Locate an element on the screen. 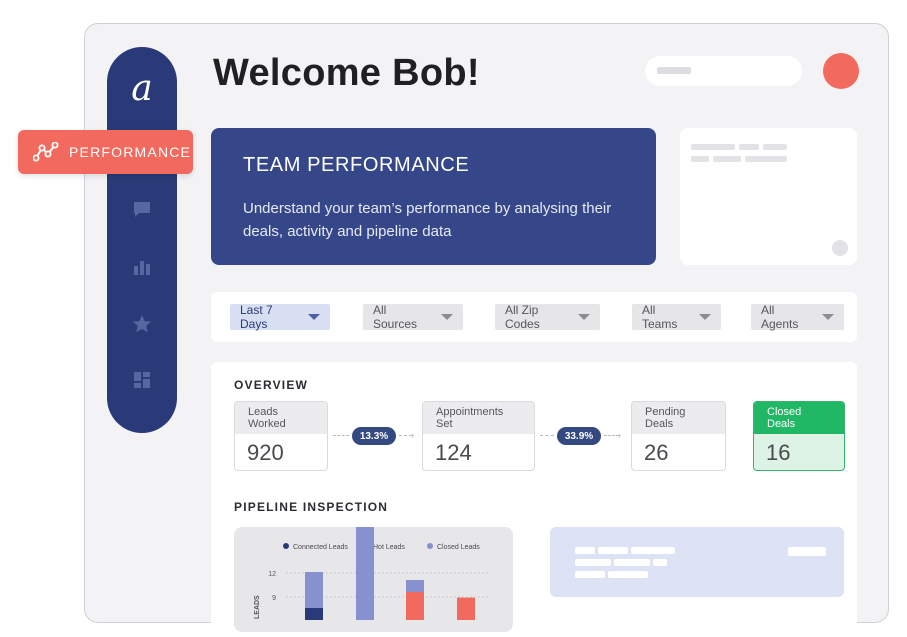 This screenshot has width=907, height=637. app-logo: a is located at coordinates (142, 88).